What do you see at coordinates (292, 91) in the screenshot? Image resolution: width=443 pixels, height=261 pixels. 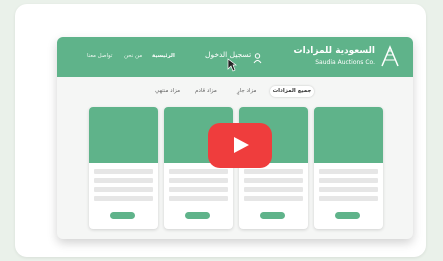 I see `filter-all-auctions: جميع المزادات` at bounding box center [292, 91].